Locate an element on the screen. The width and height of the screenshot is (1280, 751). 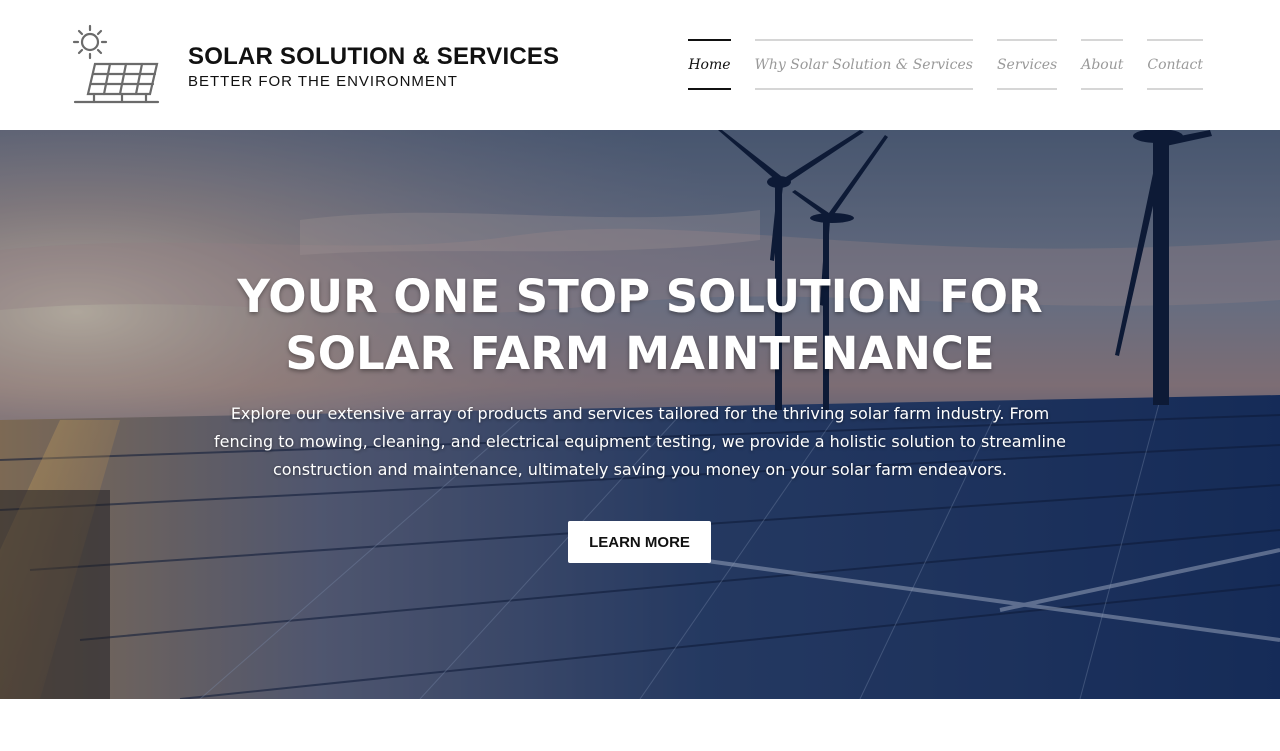
solar-panel-sun-icon is located at coordinates (116, 65).